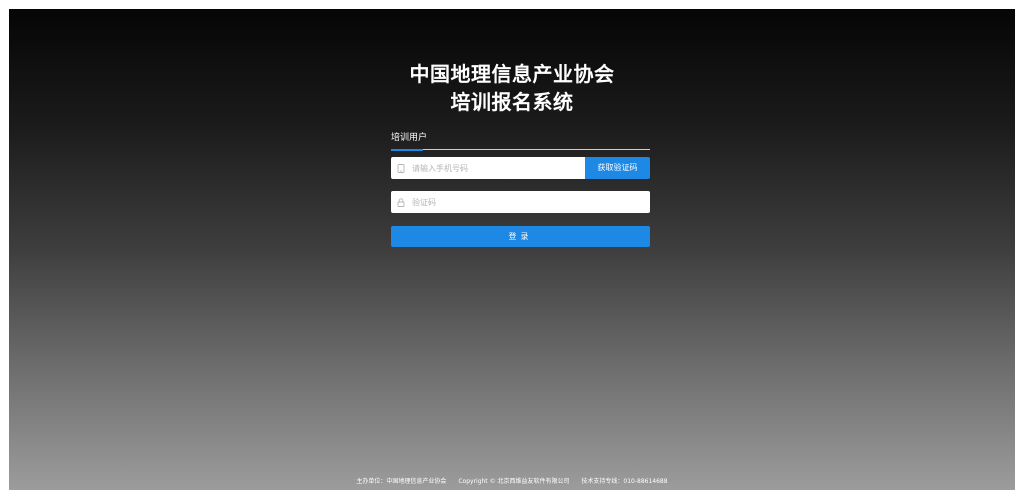  Describe the element at coordinates (409, 138) in the screenshot. I see `tab-training-user: 培训用户` at that location.